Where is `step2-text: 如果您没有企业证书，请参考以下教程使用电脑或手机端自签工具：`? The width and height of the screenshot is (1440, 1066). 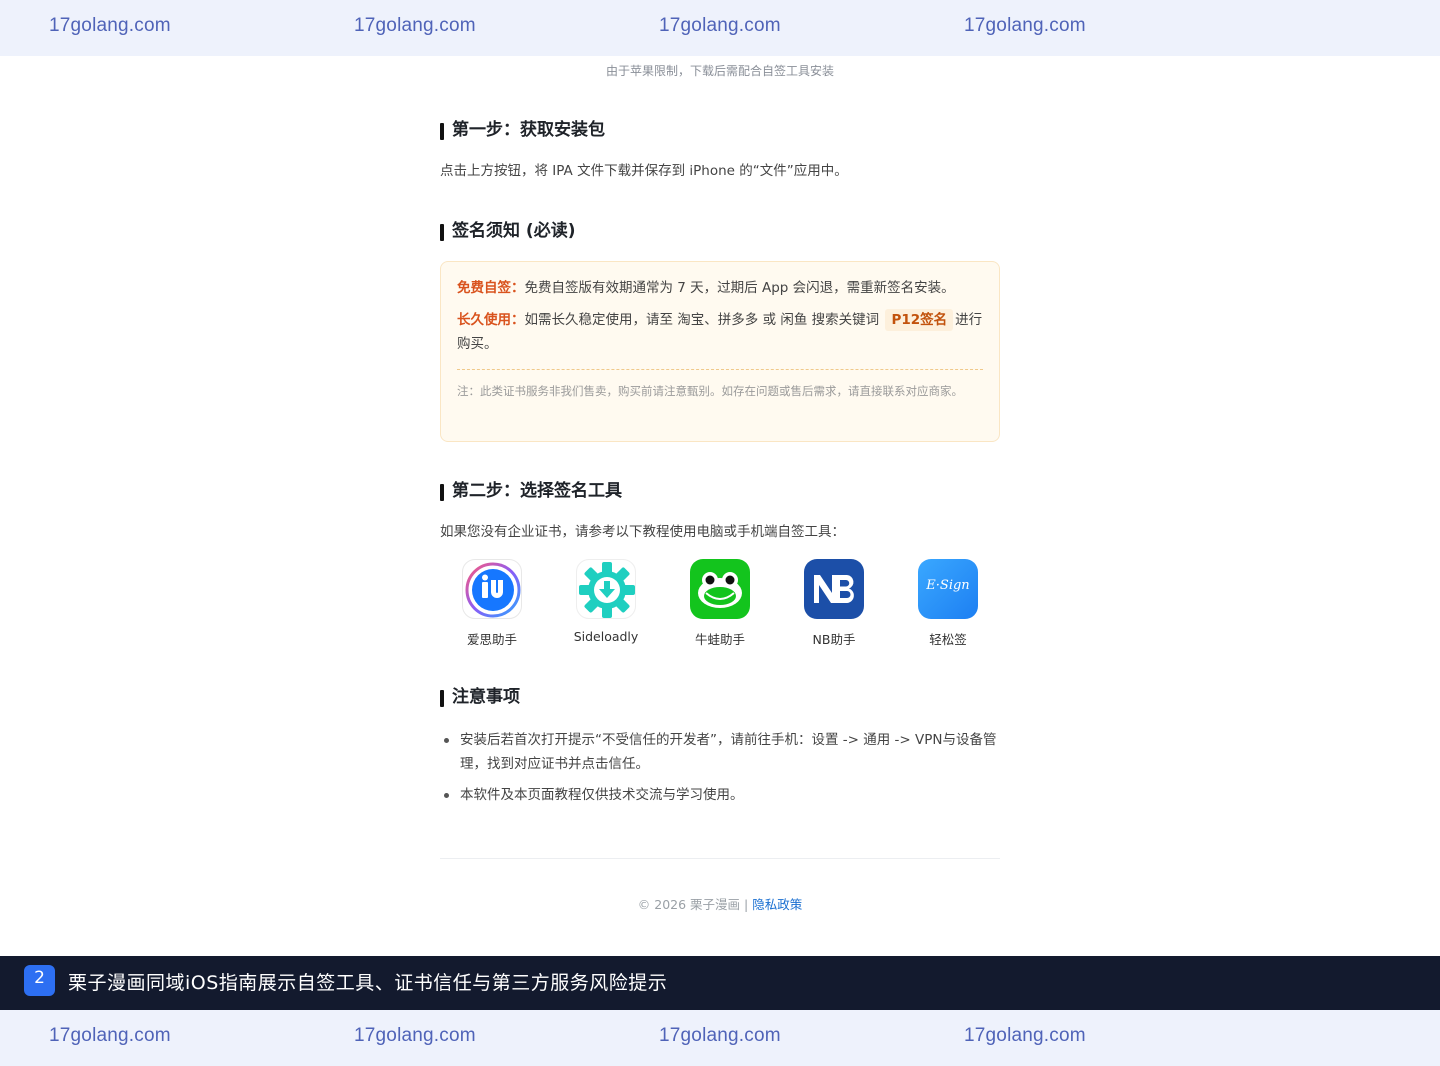
step2-text: 如果您没有企业证书，请参考以下教程使用电脑或手机端自签工具： is located at coordinates (642, 532).